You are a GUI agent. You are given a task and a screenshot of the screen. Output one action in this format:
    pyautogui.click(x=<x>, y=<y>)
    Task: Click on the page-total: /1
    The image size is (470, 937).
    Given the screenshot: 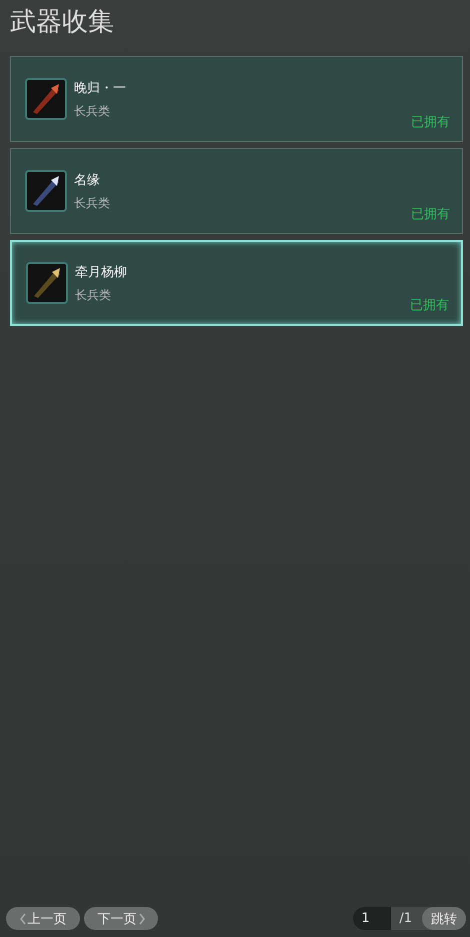 What is the action you would take?
    pyautogui.click(x=405, y=918)
    